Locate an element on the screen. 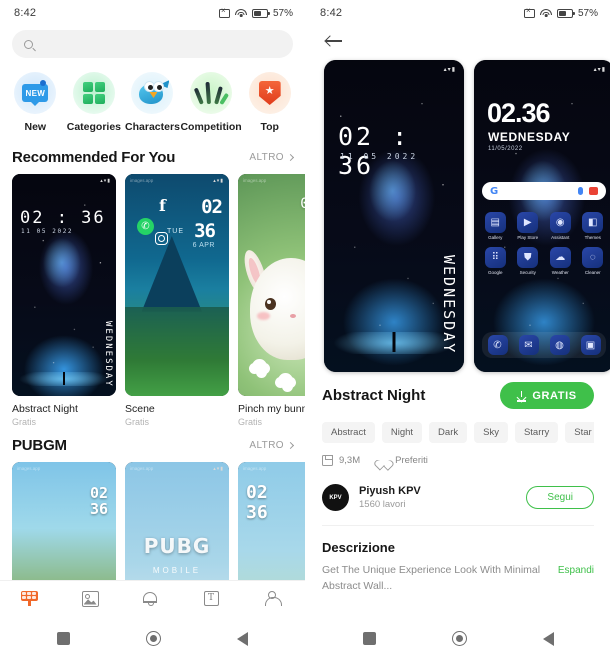  preview-date: 11/05/2022 is located at coordinates (505, 149).